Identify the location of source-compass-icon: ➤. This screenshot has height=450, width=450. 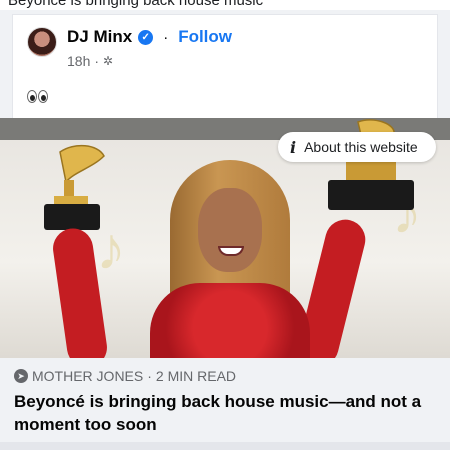
(21, 376).